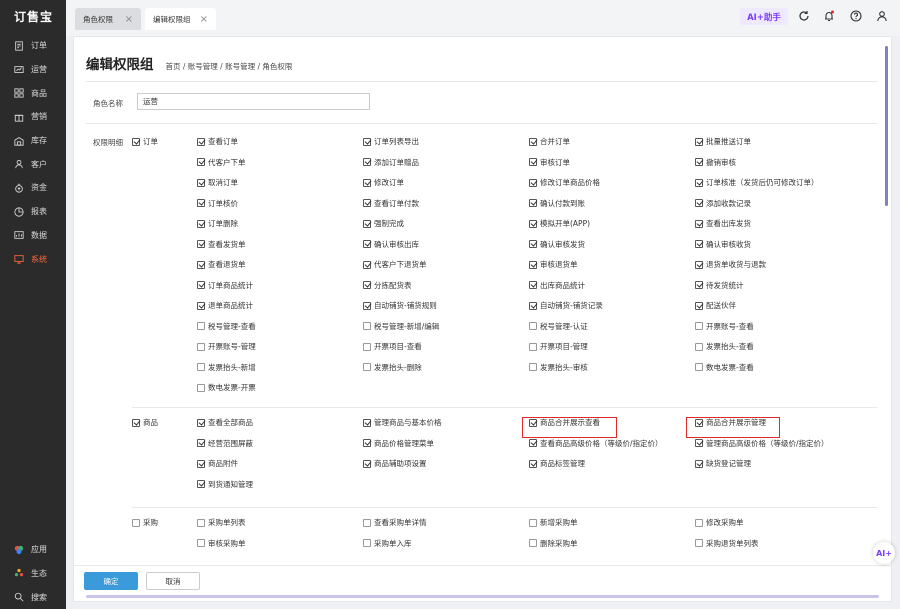 The width and height of the screenshot is (900, 609). I want to click on permission-checkbox: 分拣配货表, so click(387, 285).